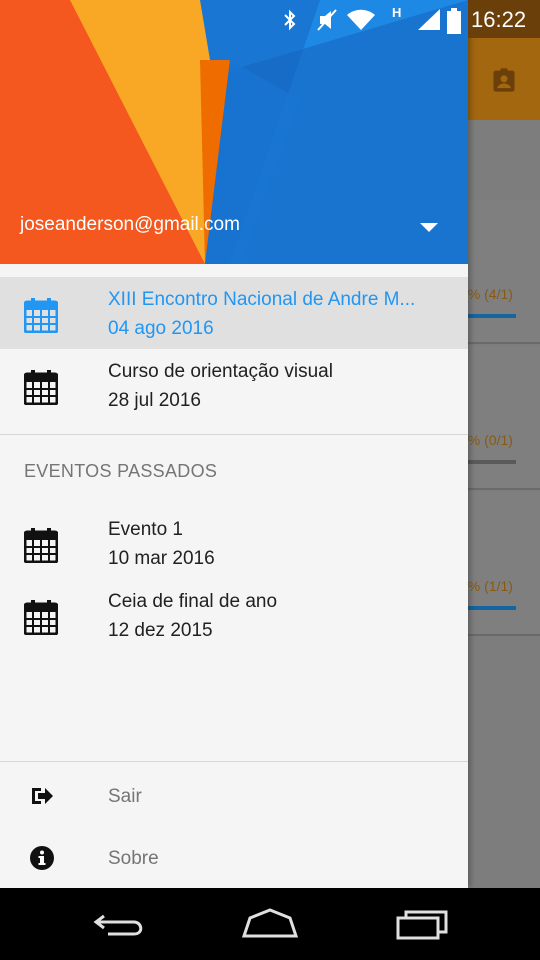 This screenshot has height=960, width=540. Describe the element at coordinates (193, 601) in the screenshot. I see `event-title: Ceia de final de ano` at that location.